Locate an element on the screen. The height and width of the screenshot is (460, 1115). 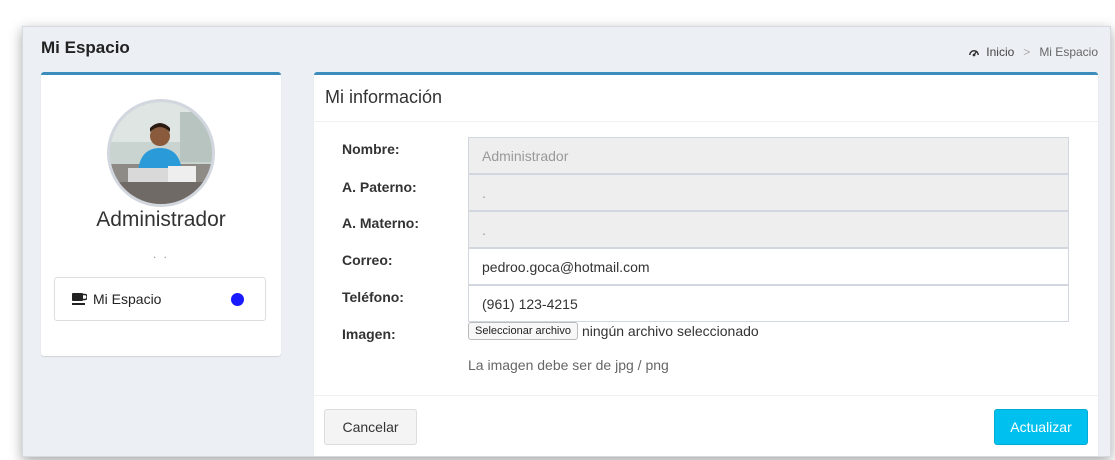
label-telefono: Teléfono: is located at coordinates (373, 297).